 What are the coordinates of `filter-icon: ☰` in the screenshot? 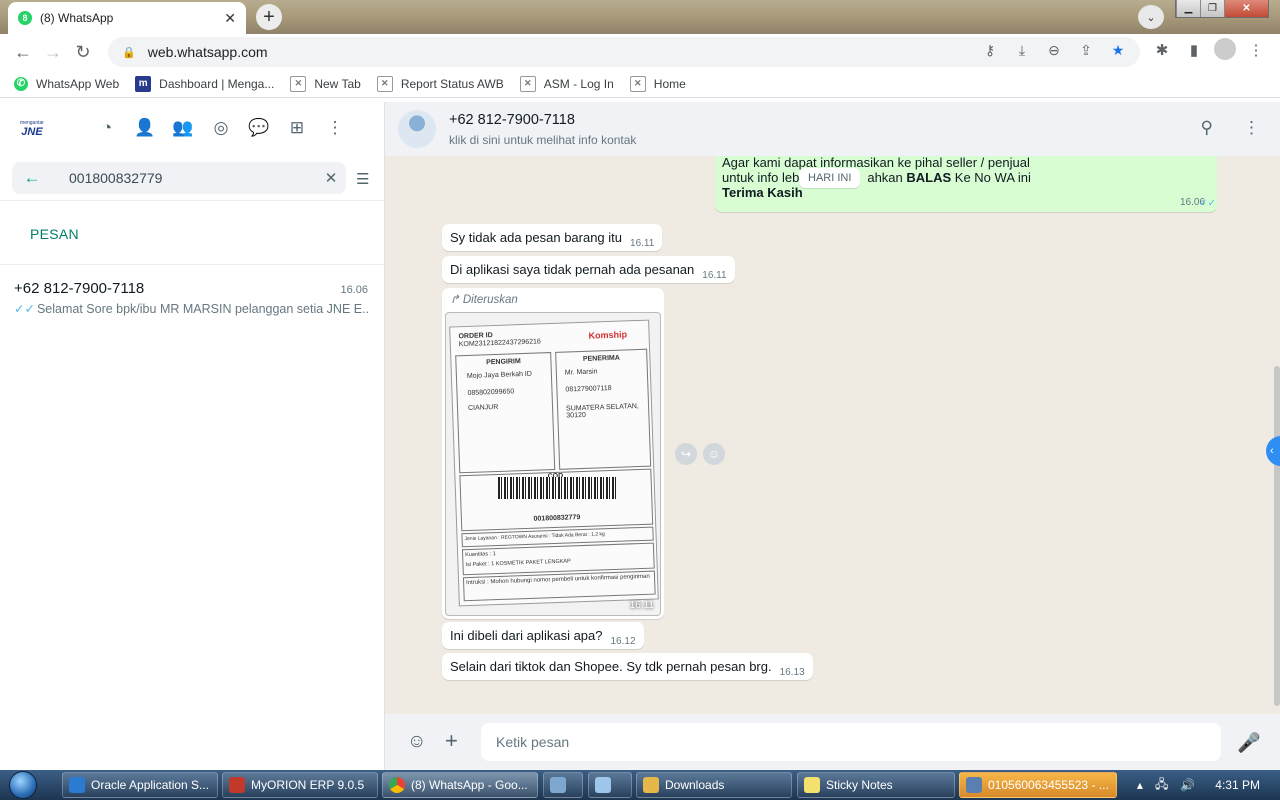 It's located at (362, 179).